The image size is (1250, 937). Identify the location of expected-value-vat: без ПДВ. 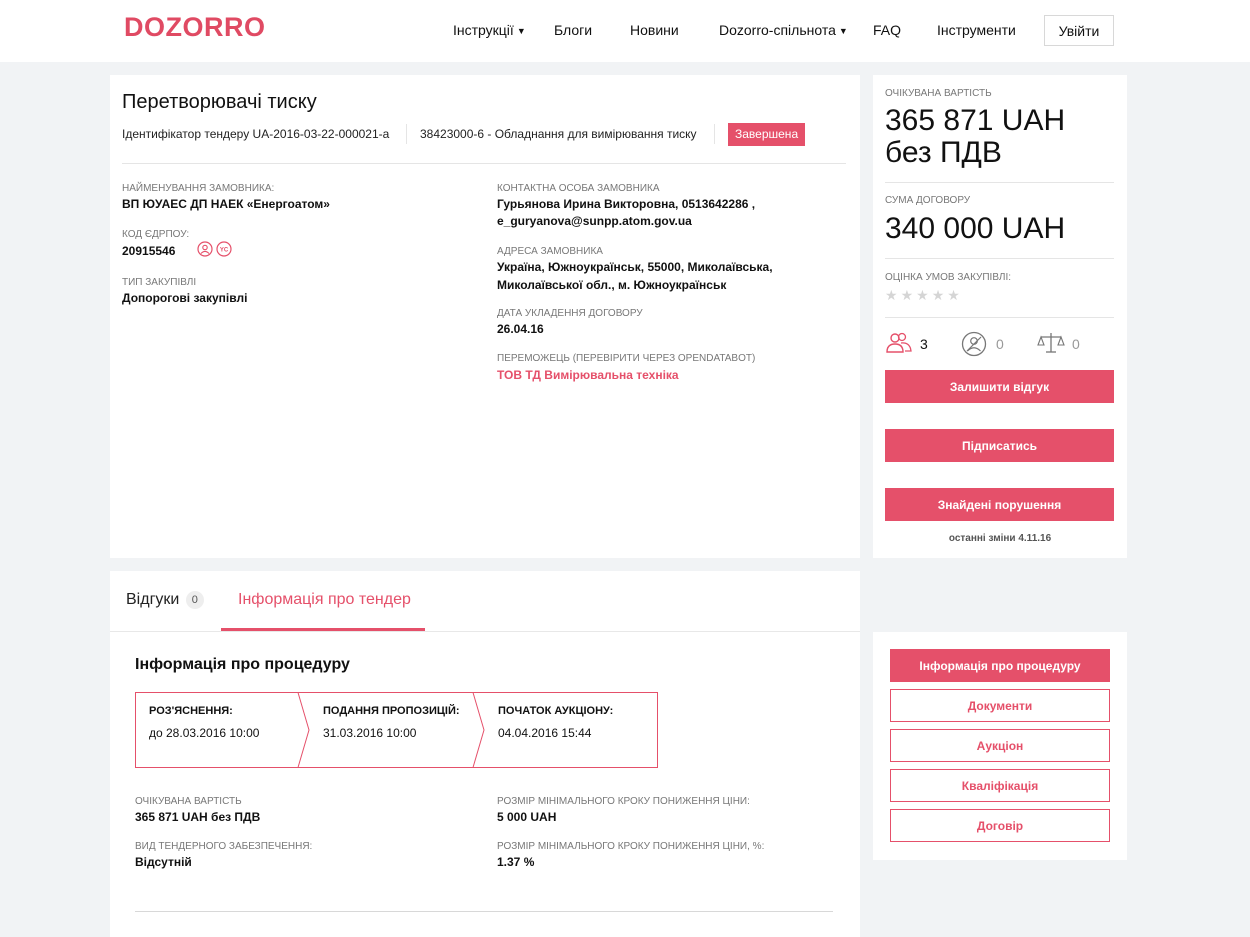
(943, 152).